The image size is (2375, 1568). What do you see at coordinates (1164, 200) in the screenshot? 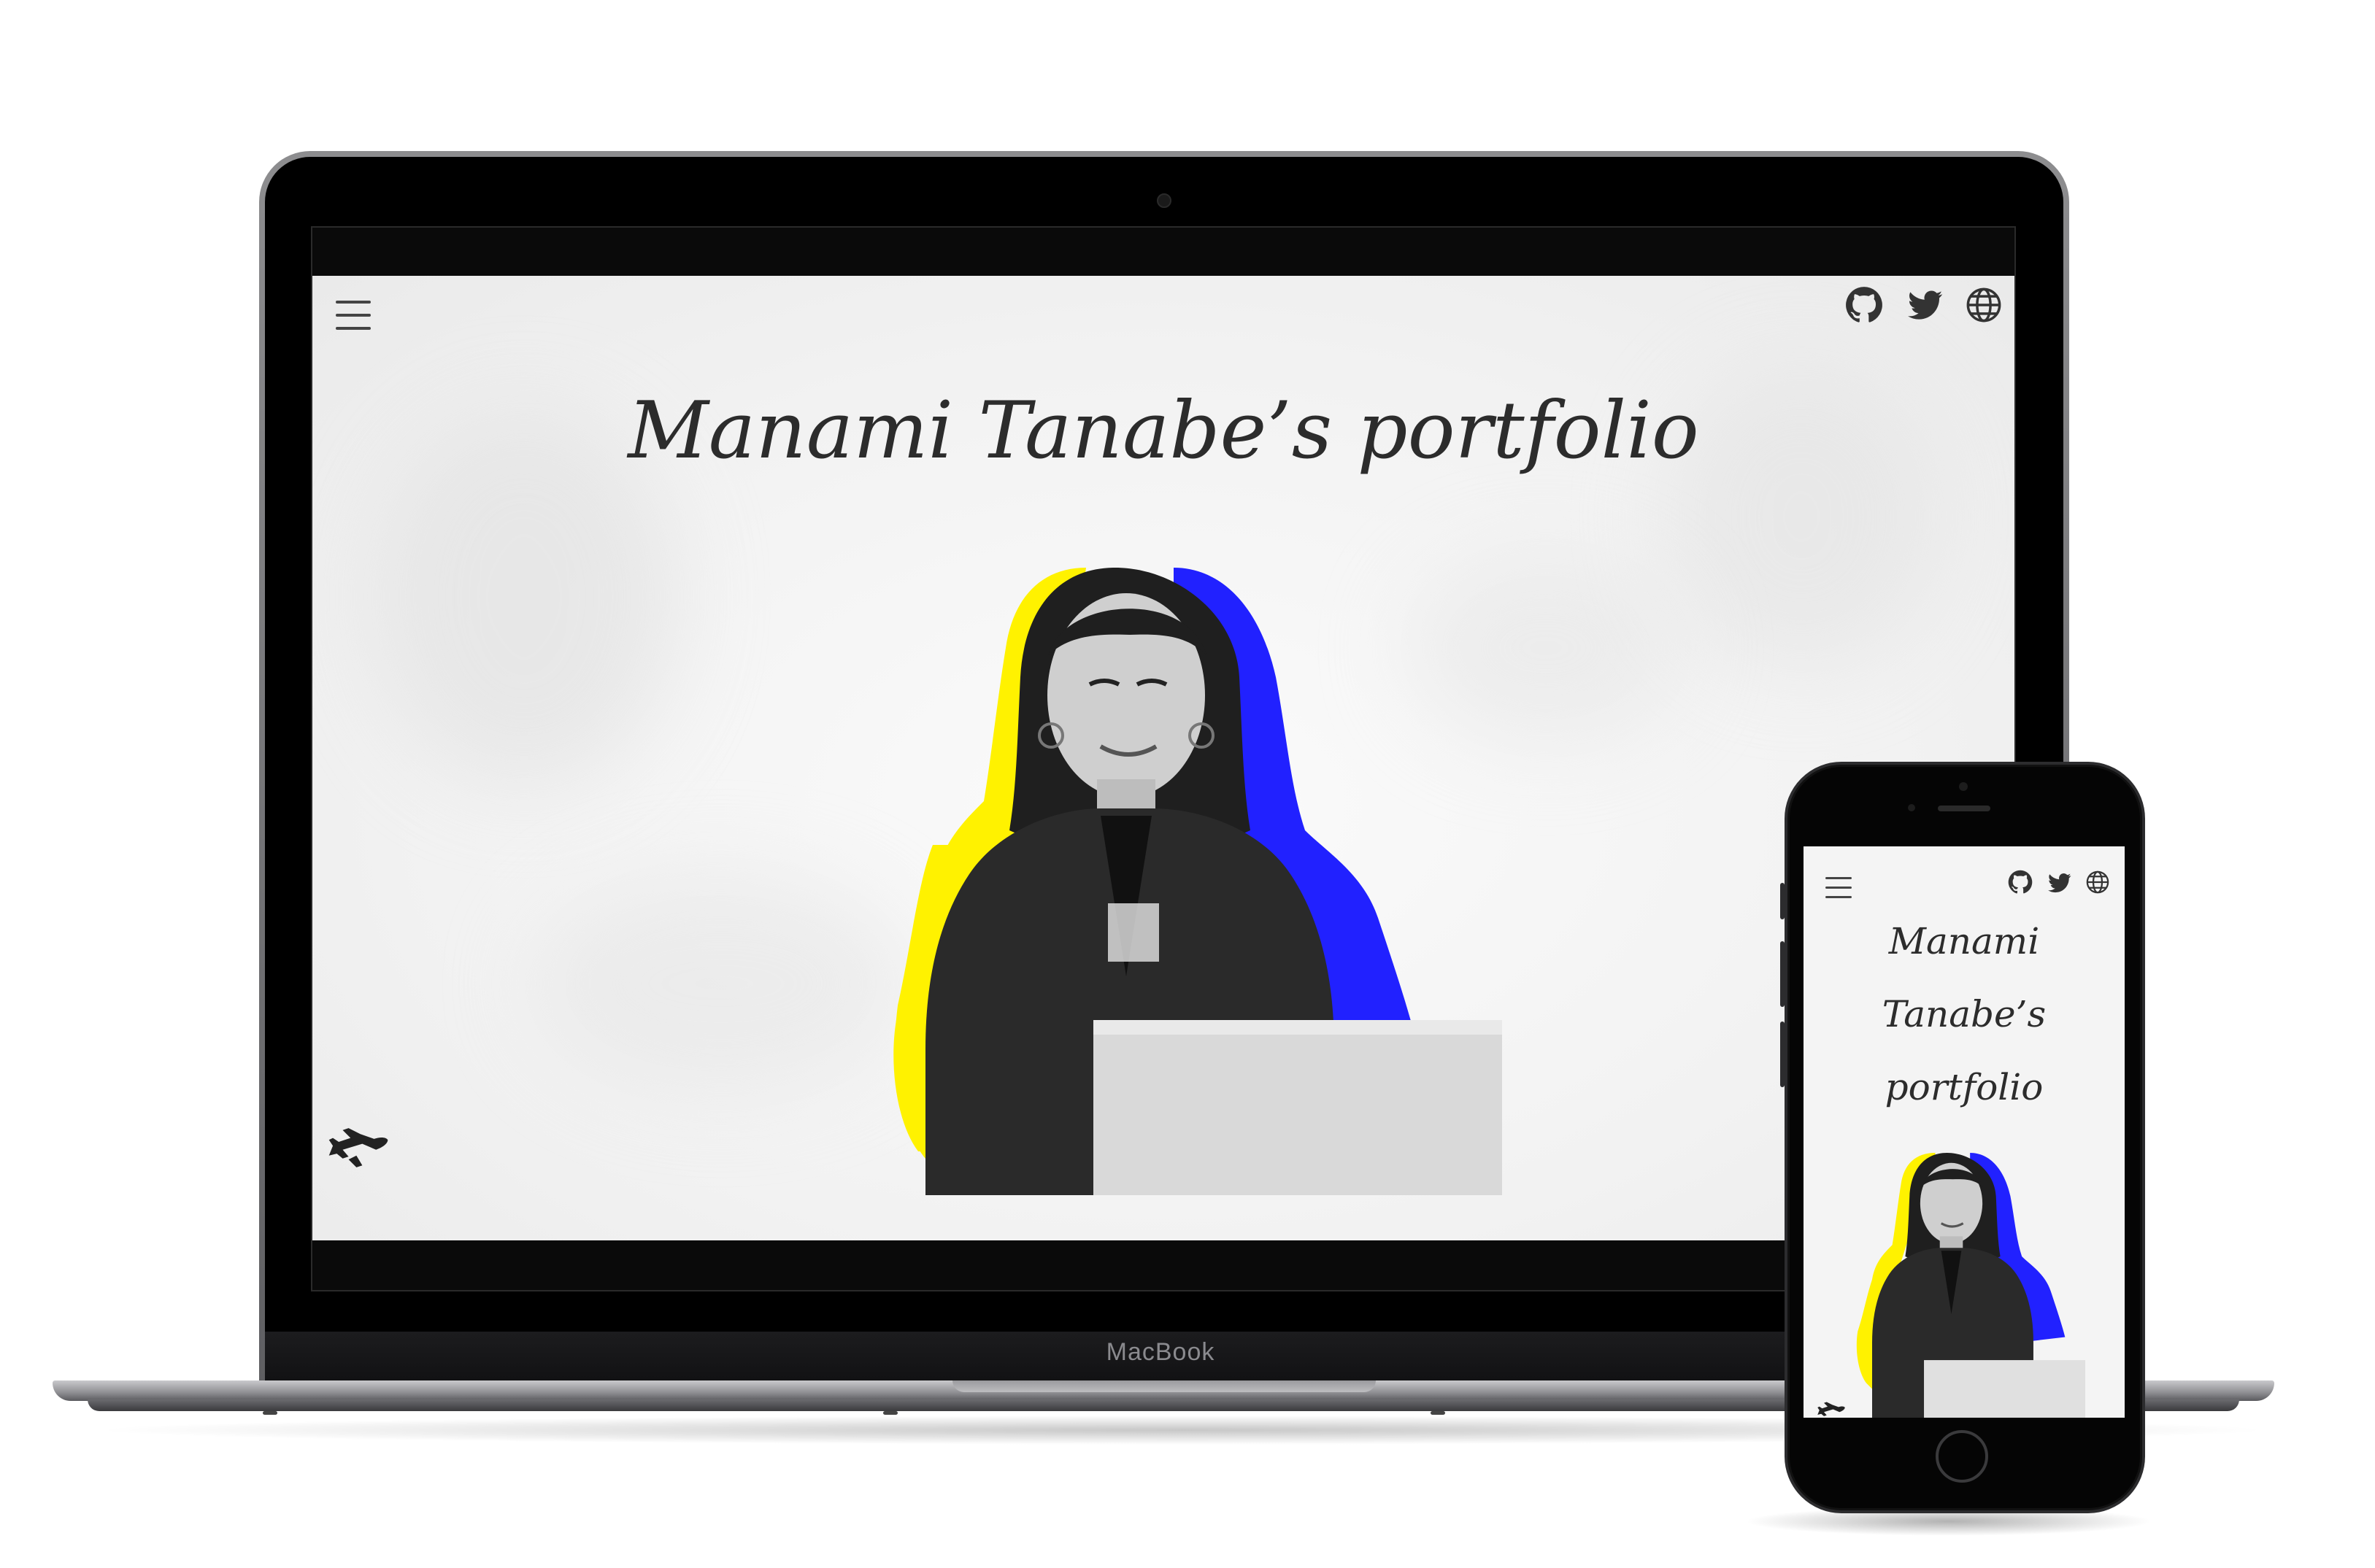
I see `laptop-camera` at bounding box center [1164, 200].